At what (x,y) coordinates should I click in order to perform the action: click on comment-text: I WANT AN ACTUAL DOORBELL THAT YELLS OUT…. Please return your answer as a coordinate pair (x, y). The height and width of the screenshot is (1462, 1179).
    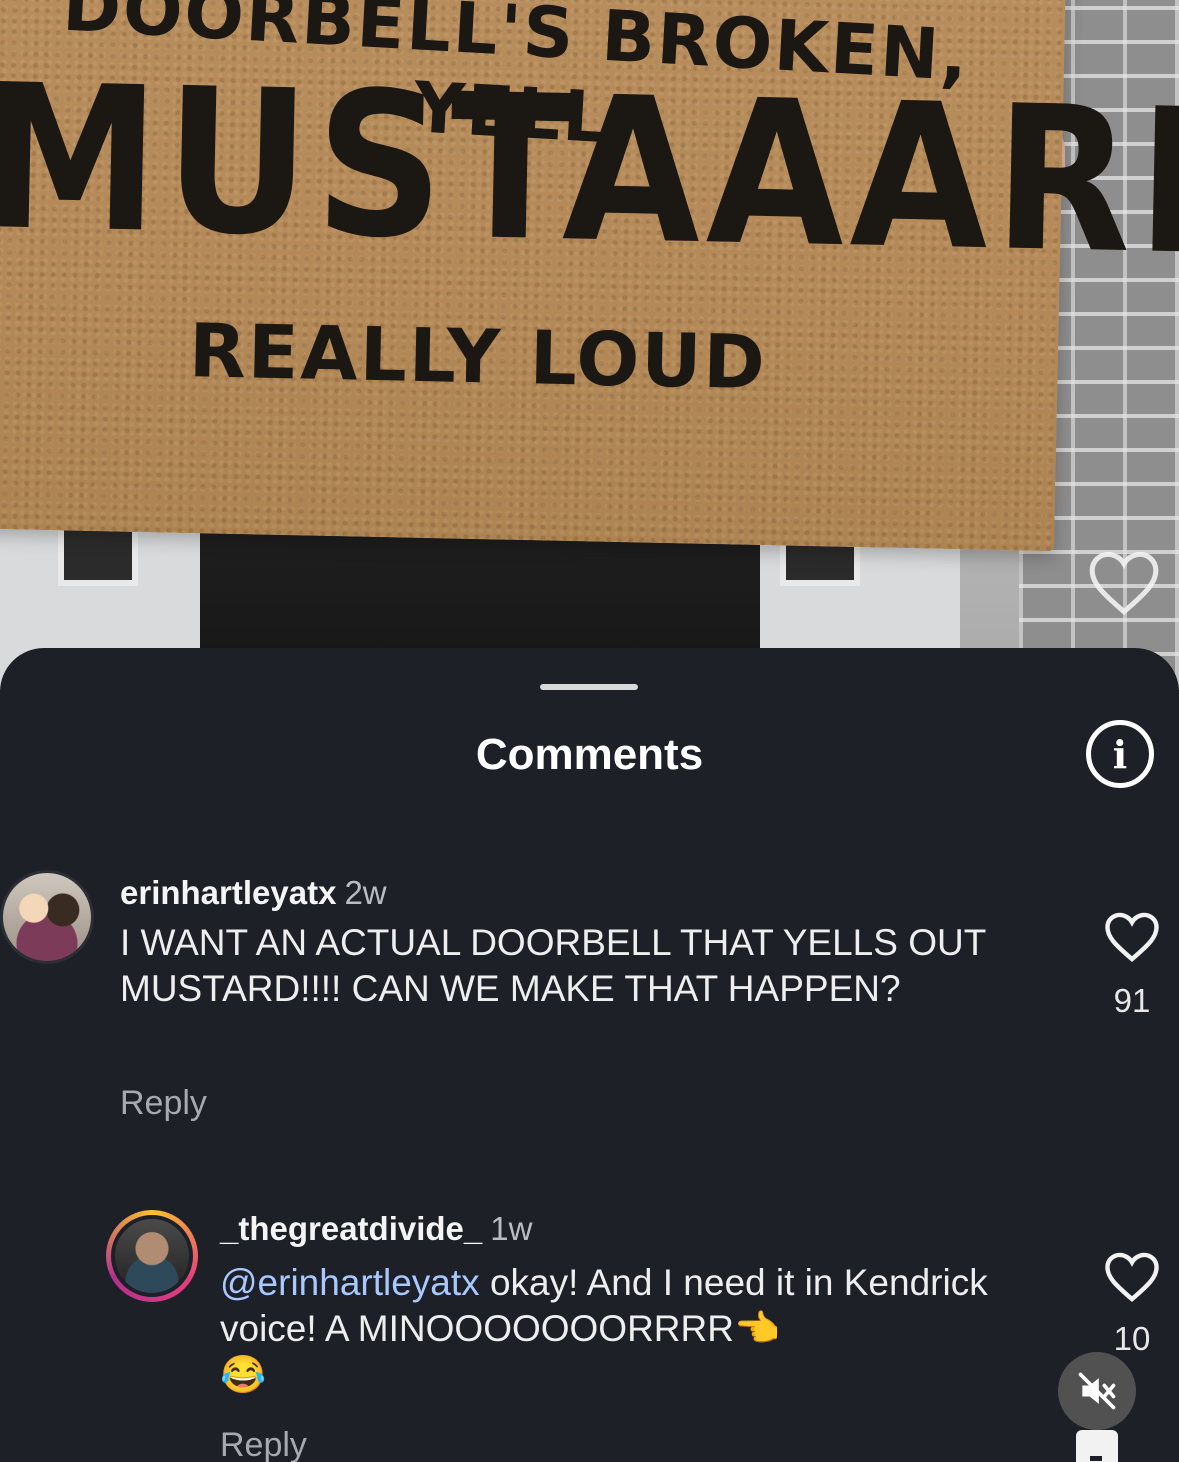
    Looking at the image, I should click on (553, 965).